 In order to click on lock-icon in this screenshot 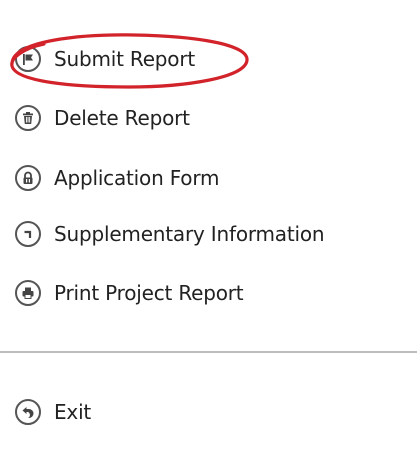, I will do `click(28, 178)`.